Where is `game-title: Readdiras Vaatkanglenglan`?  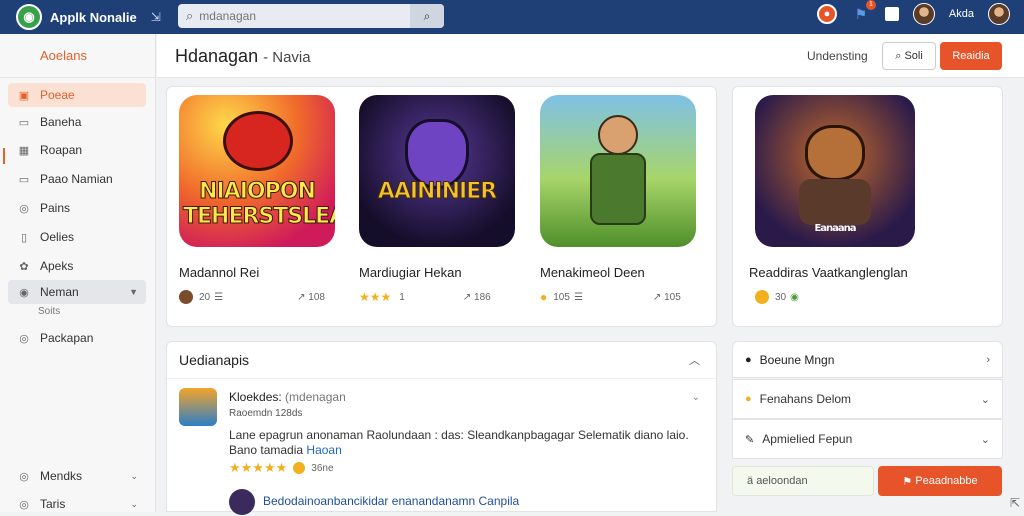
game-title: Readdiras Vaatkanglenglan is located at coordinates (832, 272).